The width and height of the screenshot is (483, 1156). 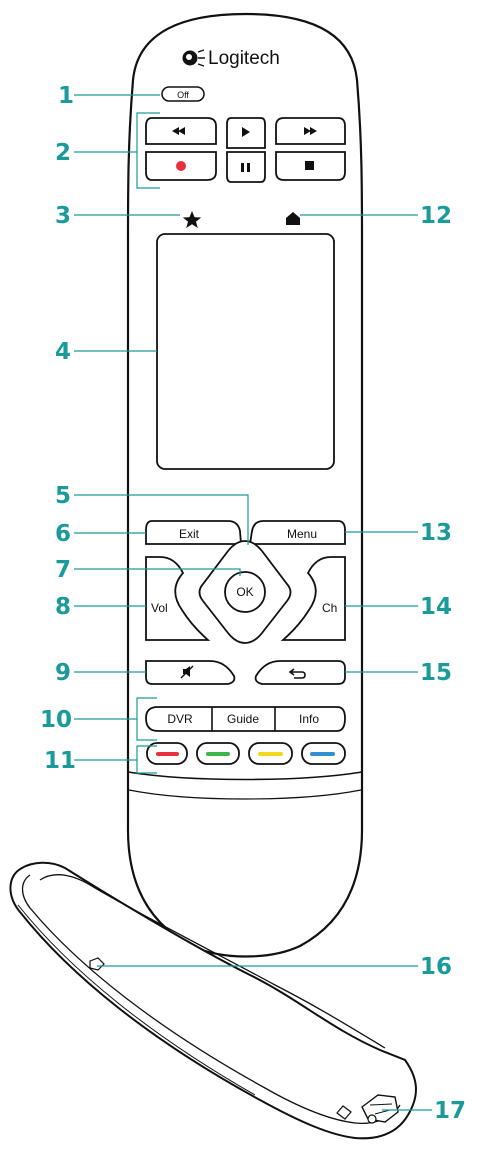 I want to click on callout-11: 11, so click(x=60, y=761).